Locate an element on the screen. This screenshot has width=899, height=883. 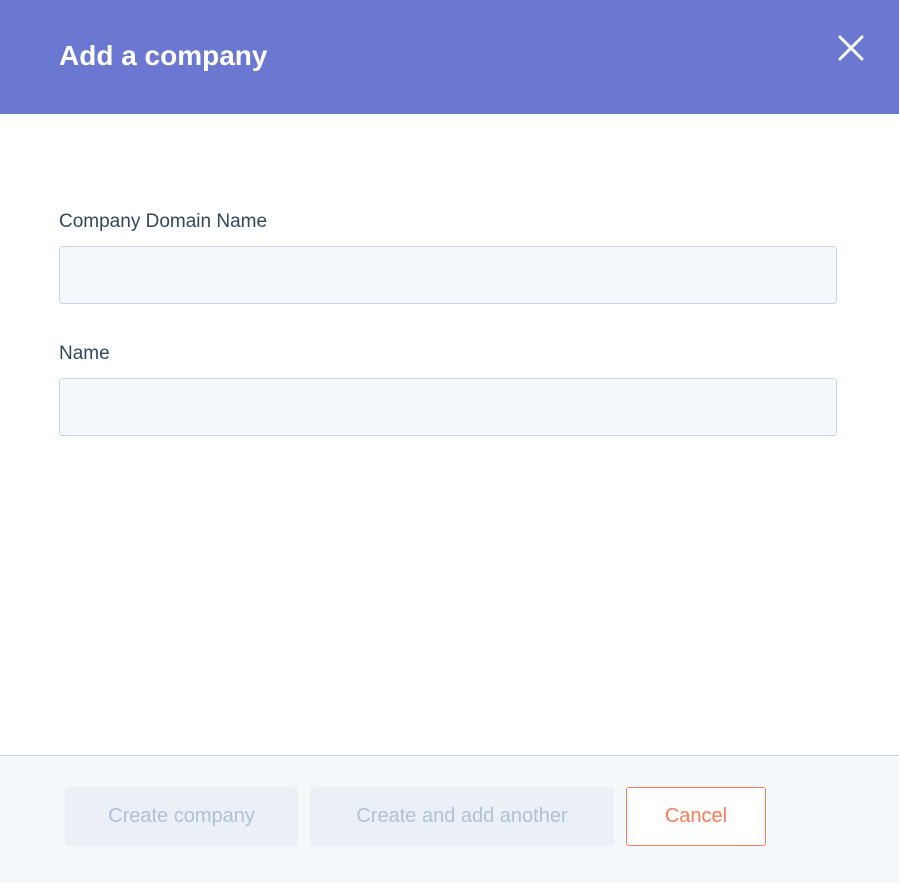
close-button is located at coordinates (851, 48).